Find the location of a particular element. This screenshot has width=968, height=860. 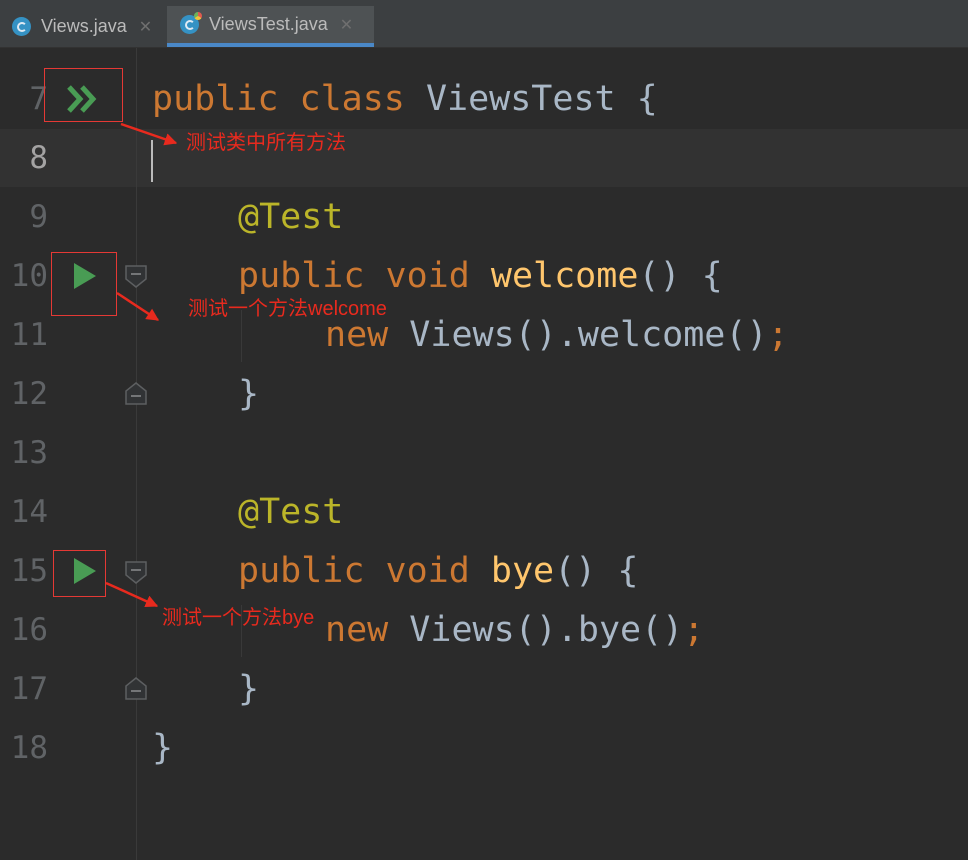

arrow-run-all is located at coordinates (149, 134).